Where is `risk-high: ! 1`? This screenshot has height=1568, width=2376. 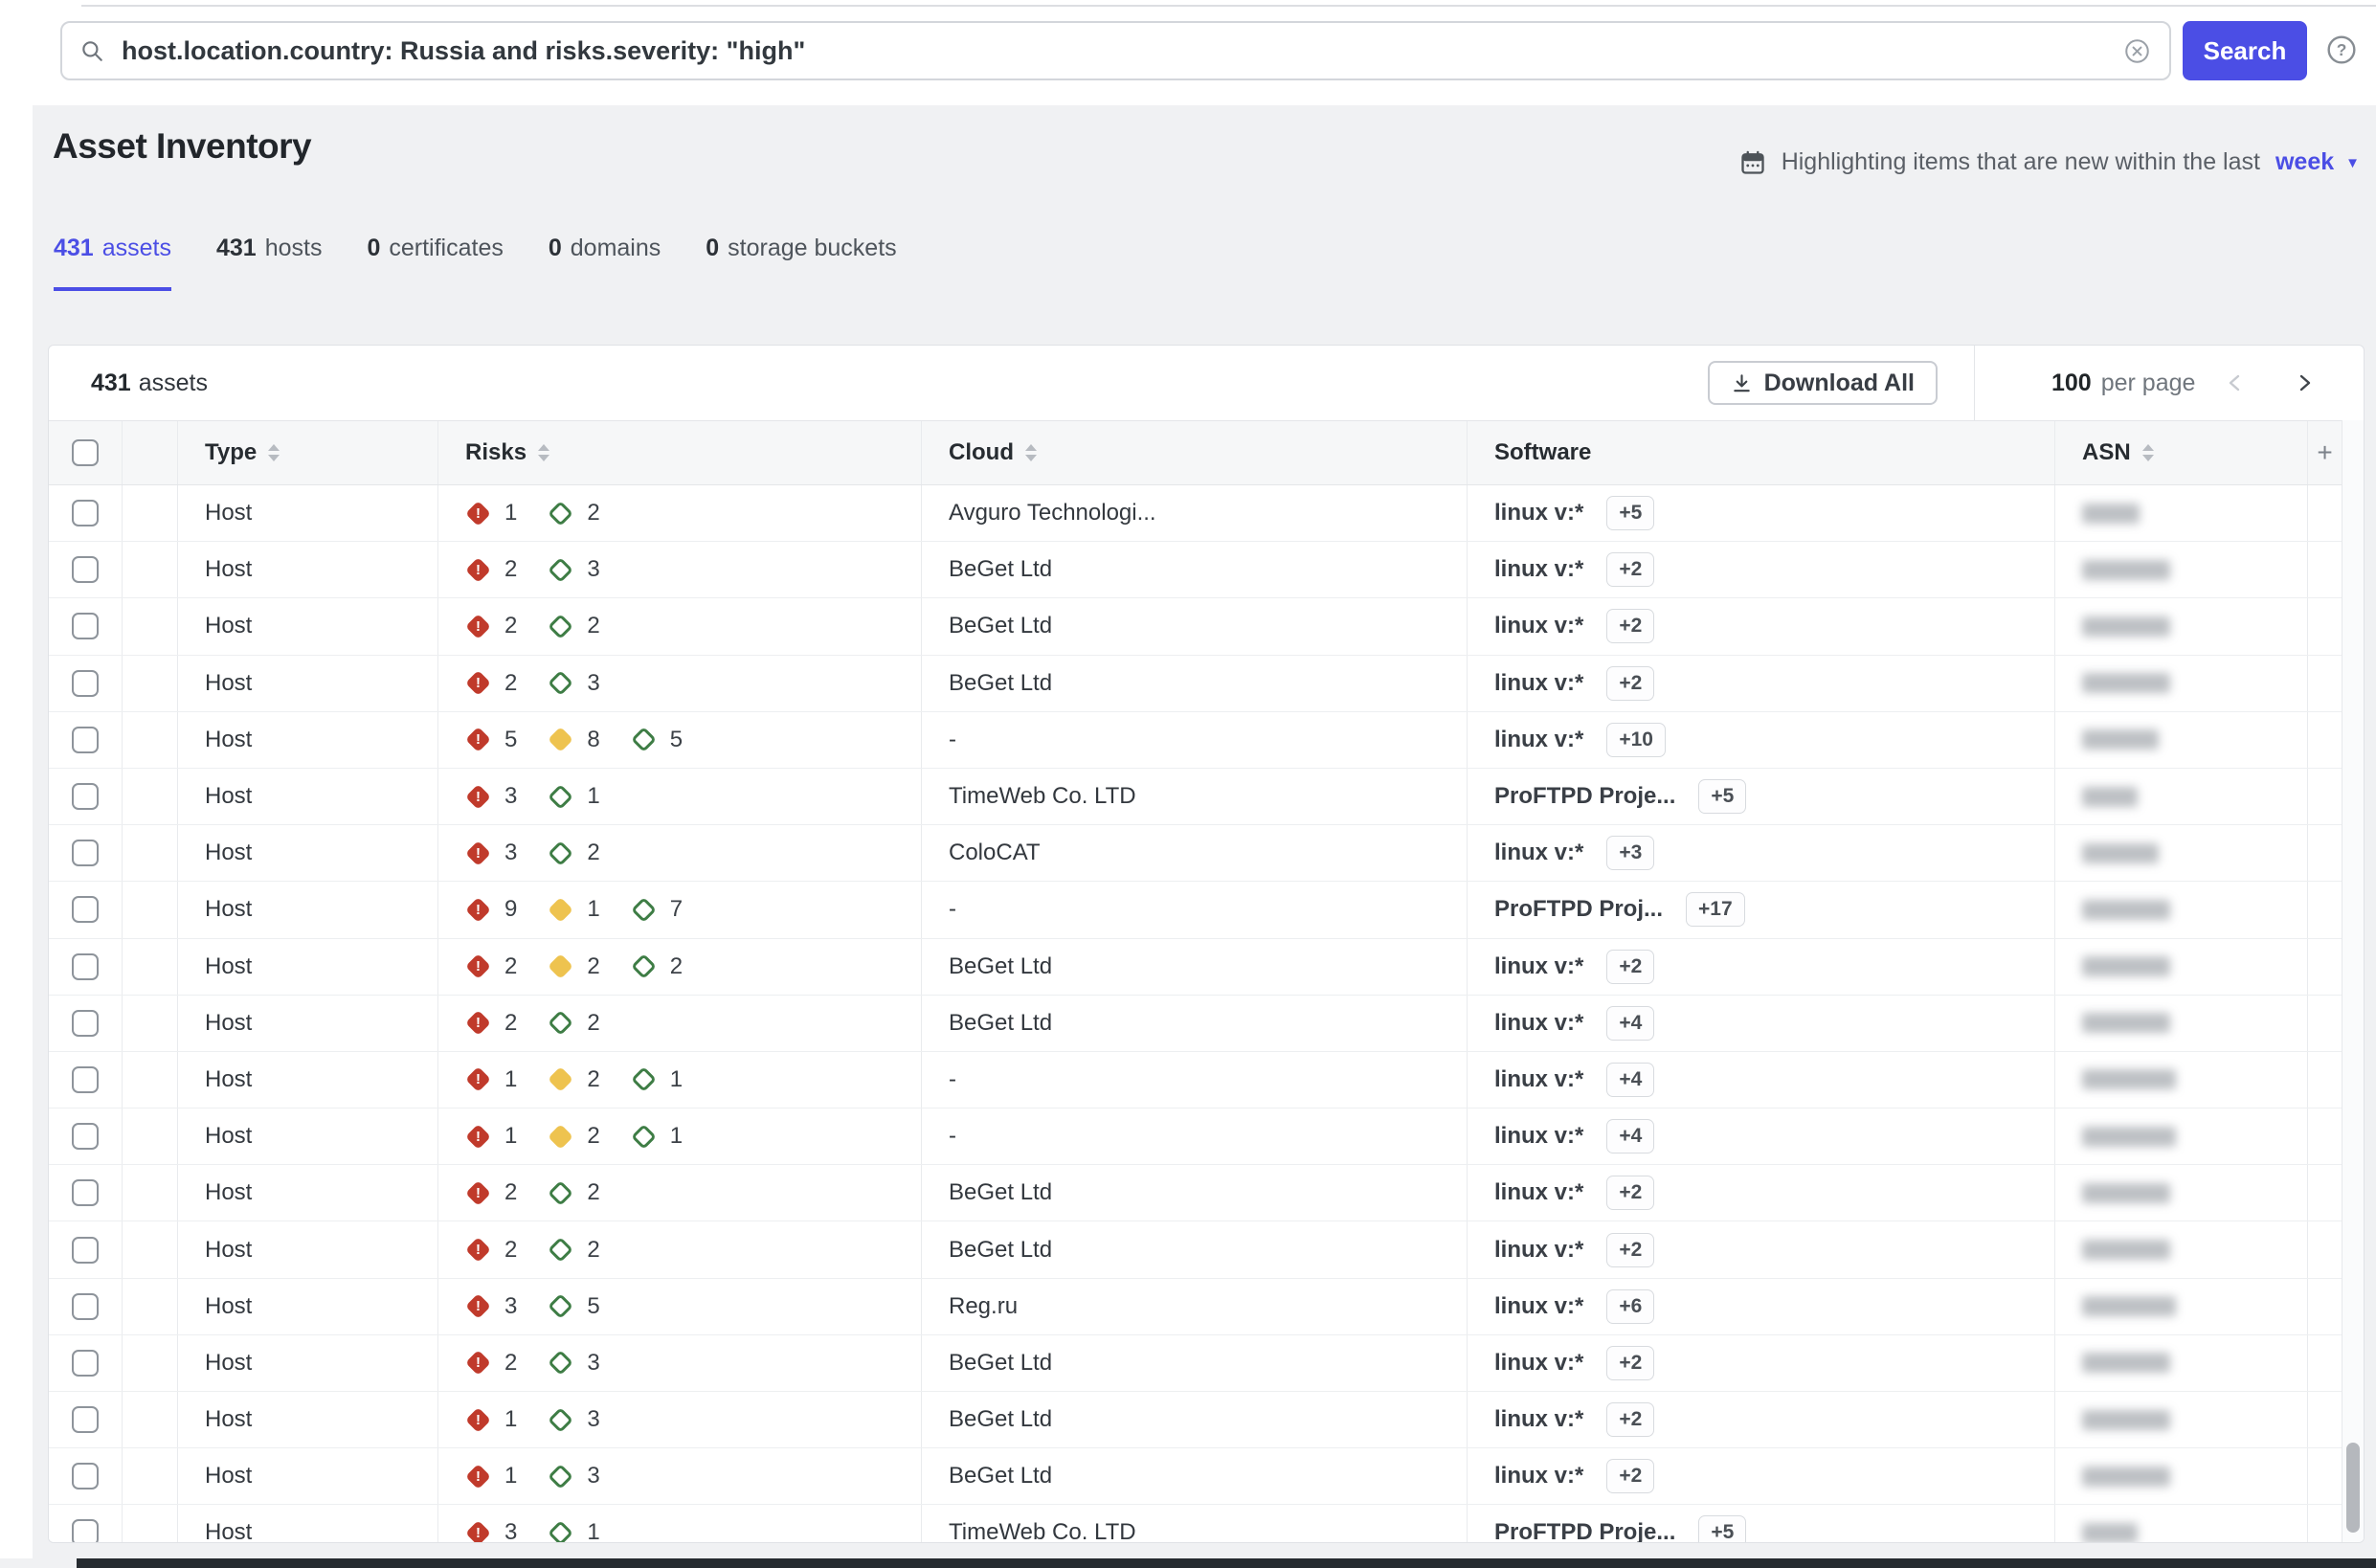
risk-high: ! 1 is located at coordinates (491, 1420).